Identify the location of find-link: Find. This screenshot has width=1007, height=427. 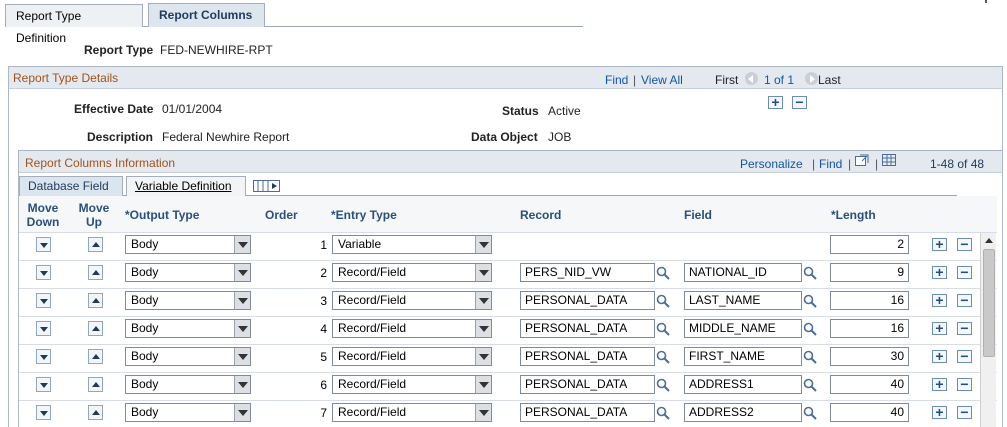
(616, 80).